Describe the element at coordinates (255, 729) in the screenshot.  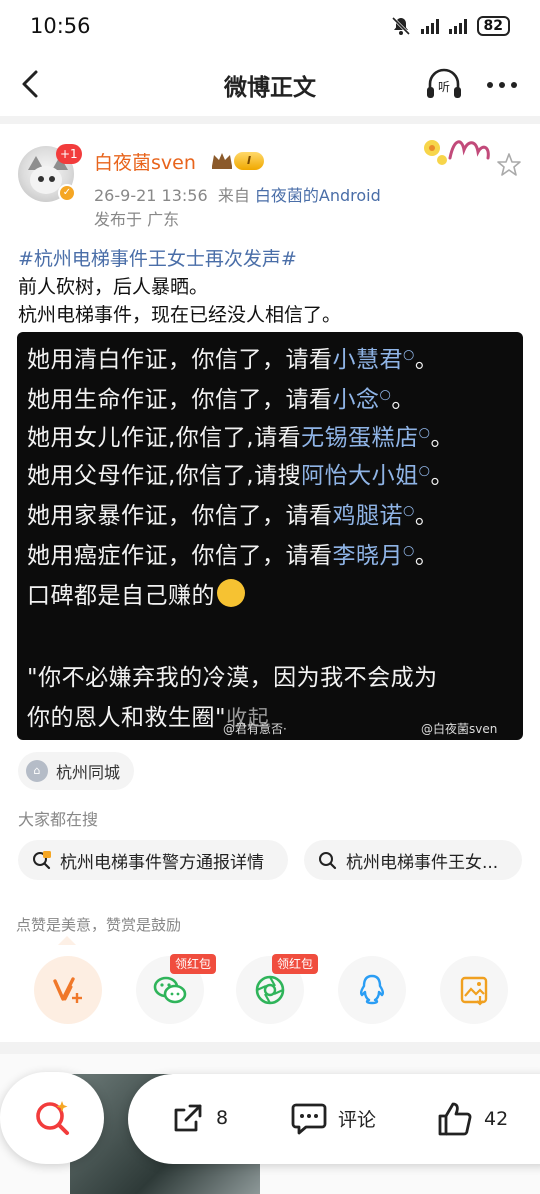
I see `watermark: @君有意否·` at that location.